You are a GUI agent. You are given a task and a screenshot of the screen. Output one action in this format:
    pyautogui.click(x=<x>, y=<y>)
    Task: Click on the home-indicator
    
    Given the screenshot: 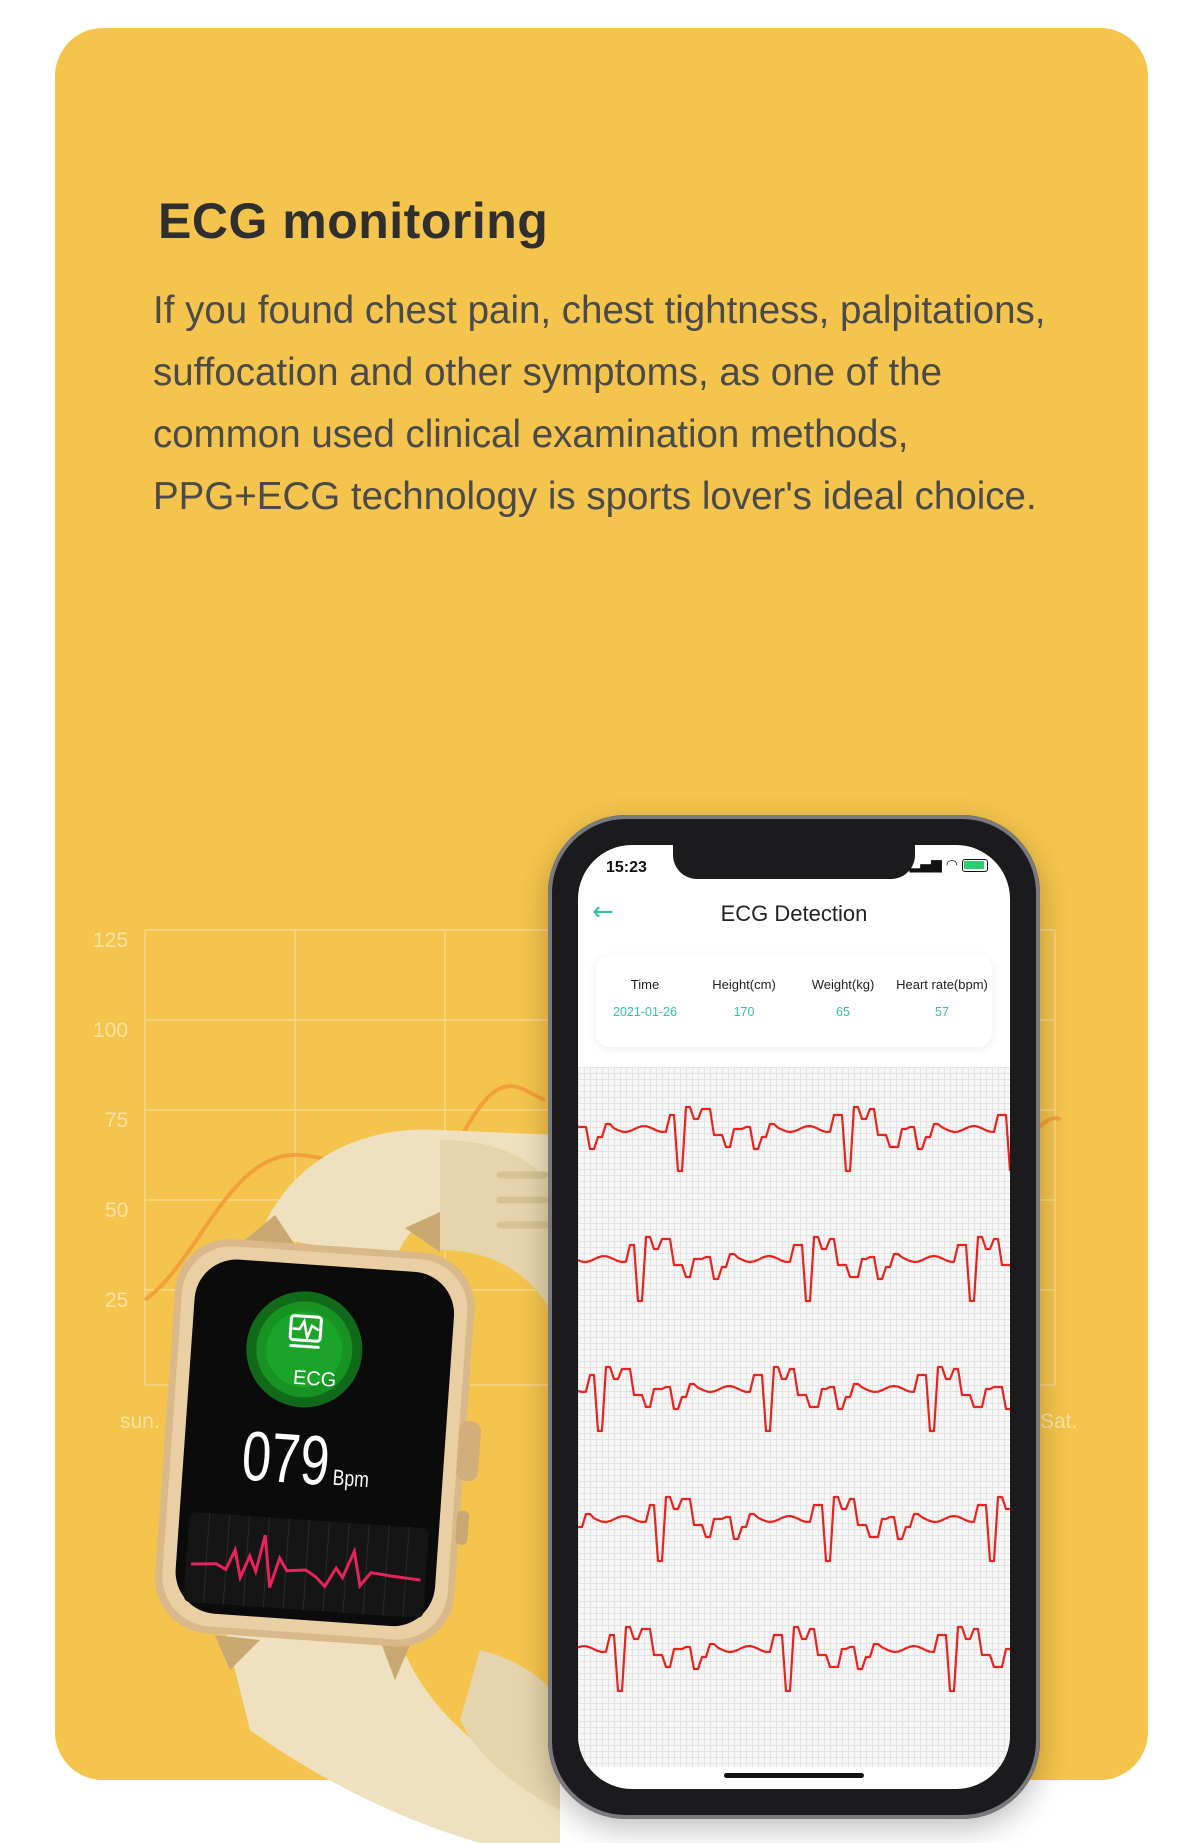 What is the action you would take?
    pyautogui.click(x=794, y=1775)
    